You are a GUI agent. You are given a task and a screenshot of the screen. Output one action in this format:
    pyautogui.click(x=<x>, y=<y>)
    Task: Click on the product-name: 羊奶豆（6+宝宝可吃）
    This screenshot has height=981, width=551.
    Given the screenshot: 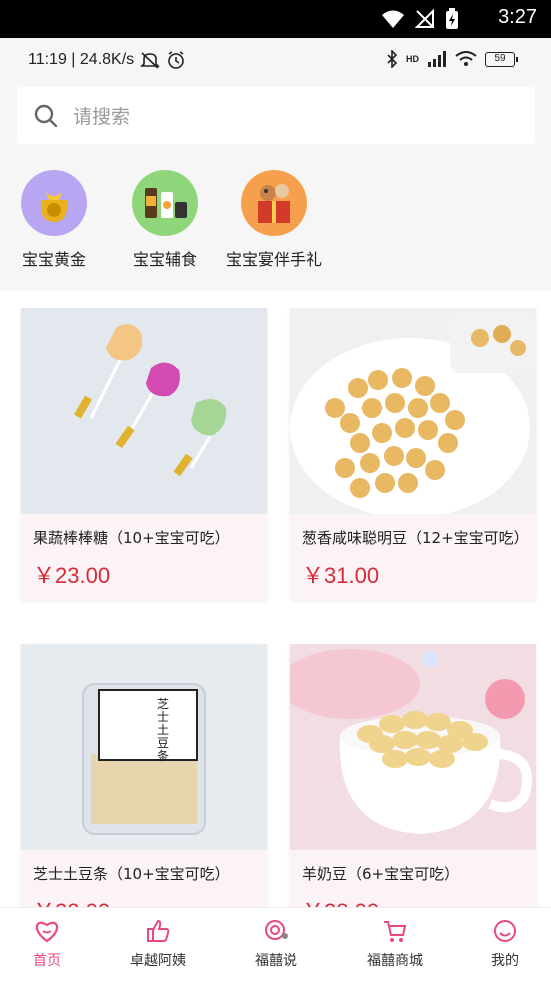 What is the action you would take?
    pyautogui.click(x=381, y=874)
    